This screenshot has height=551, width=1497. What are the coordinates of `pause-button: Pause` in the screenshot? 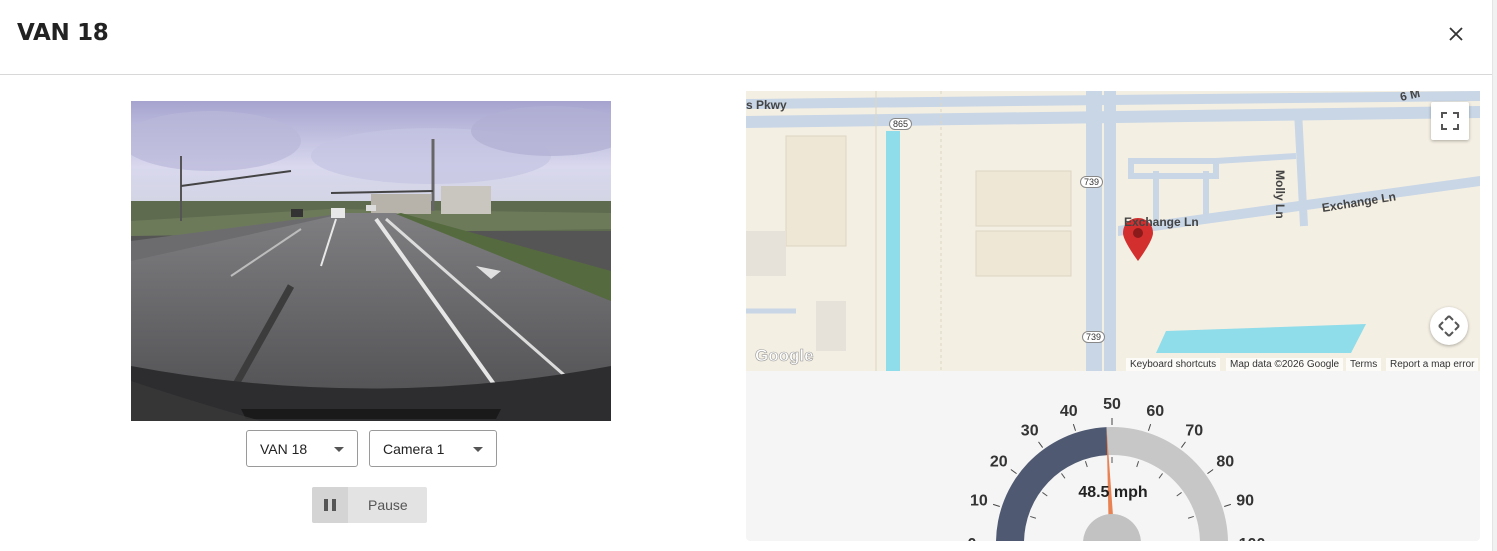 It's located at (369, 505).